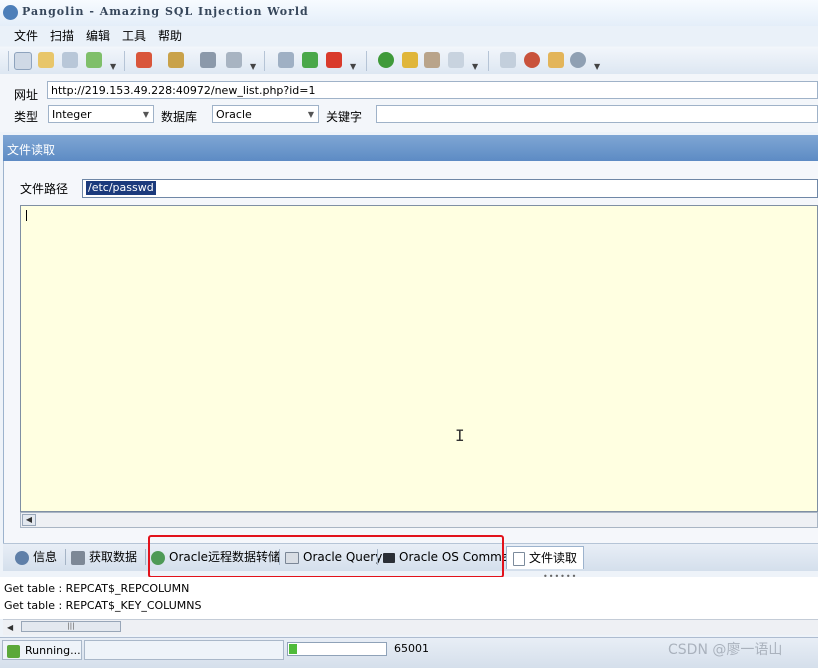  I want to click on magnifier-icon, so click(456, 60).